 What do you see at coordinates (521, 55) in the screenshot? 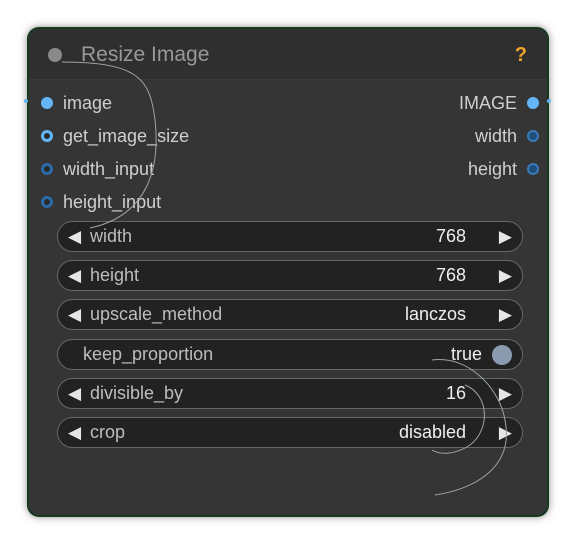
I see `help-icon: ?` at bounding box center [521, 55].